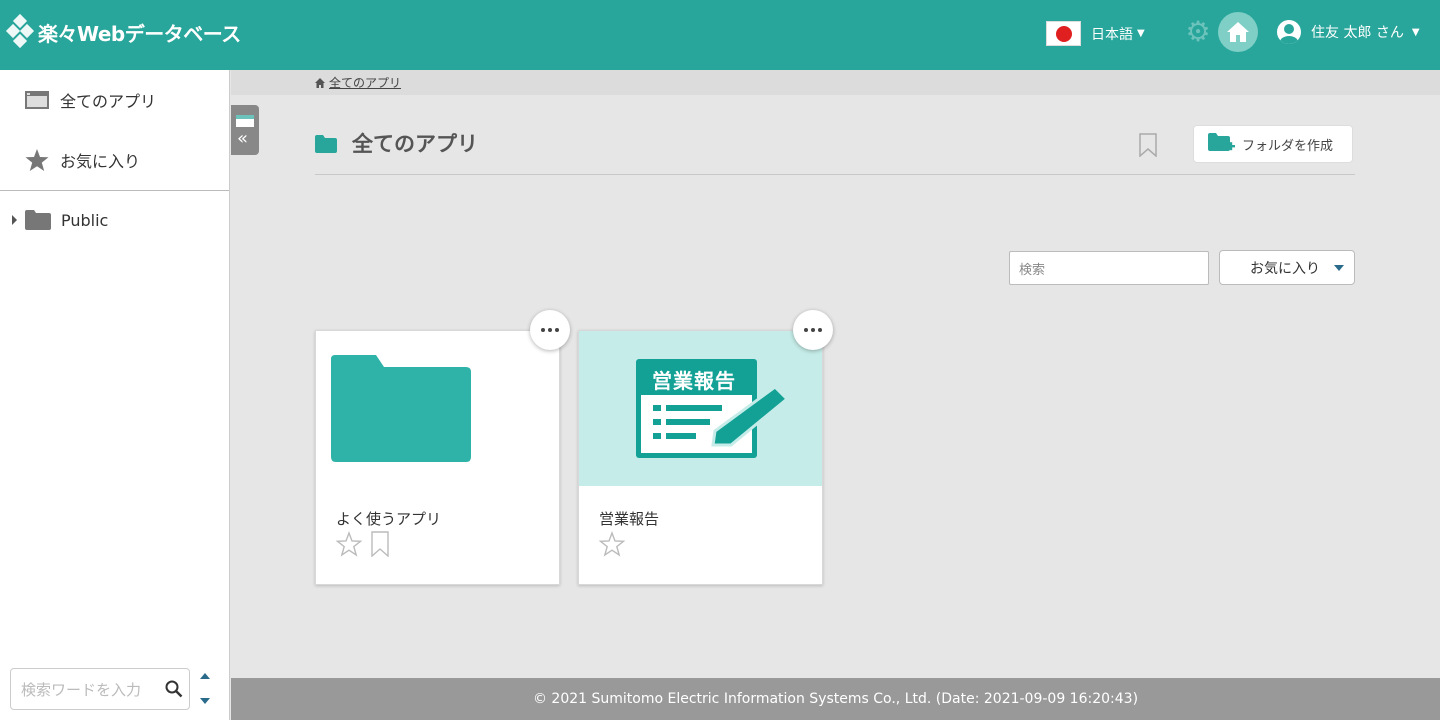 This screenshot has width=1440, height=720. I want to click on user-name: 住友 太郎 さん, so click(1357, 33).